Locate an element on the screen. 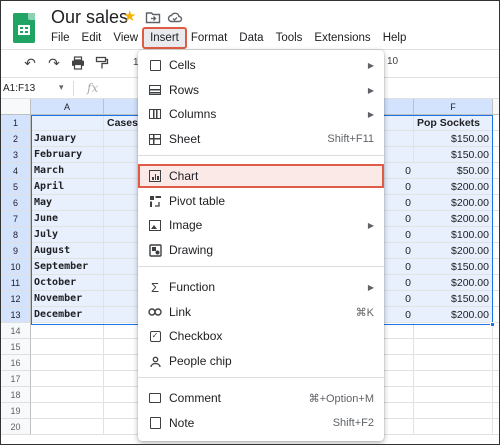 This screenshot has width=500, height=445. cell-a: May is located at coordinates (67, 203).